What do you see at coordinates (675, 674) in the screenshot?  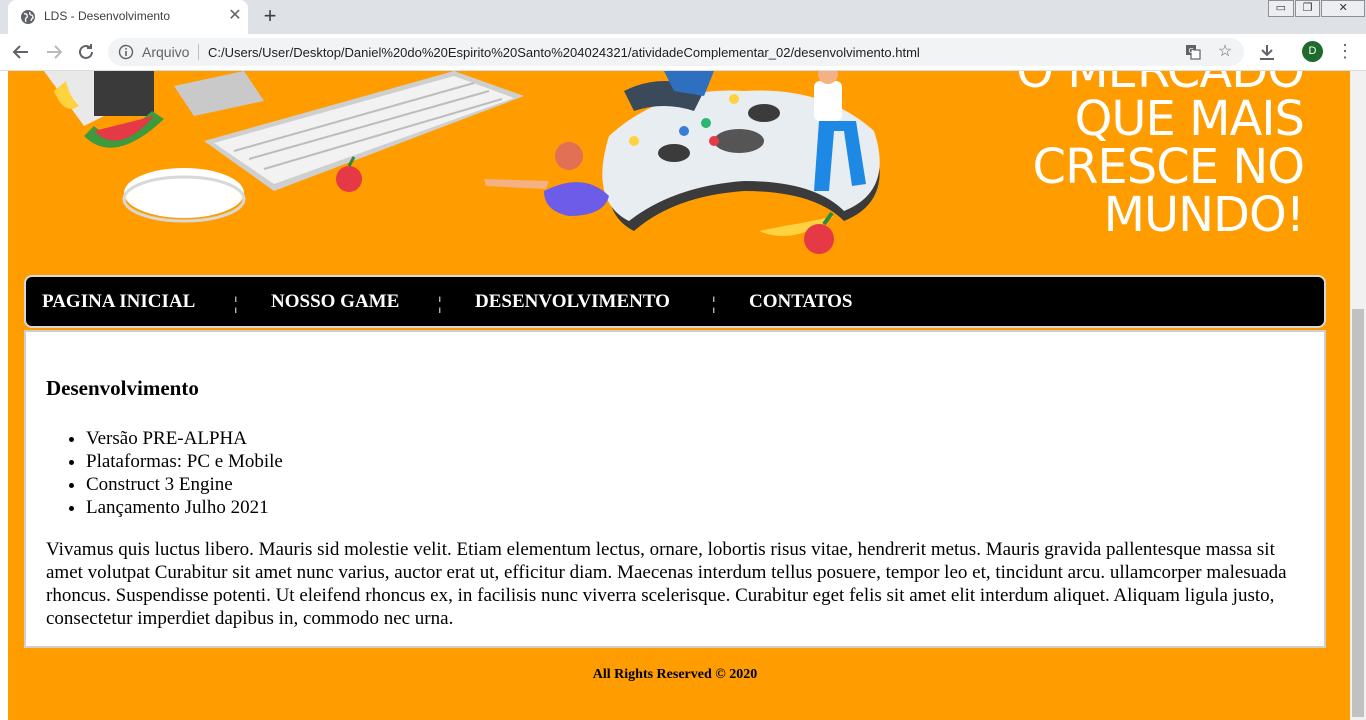 I see `footer-copyright: All Rights Reserved © 2020` at bounding box center [675, 674].